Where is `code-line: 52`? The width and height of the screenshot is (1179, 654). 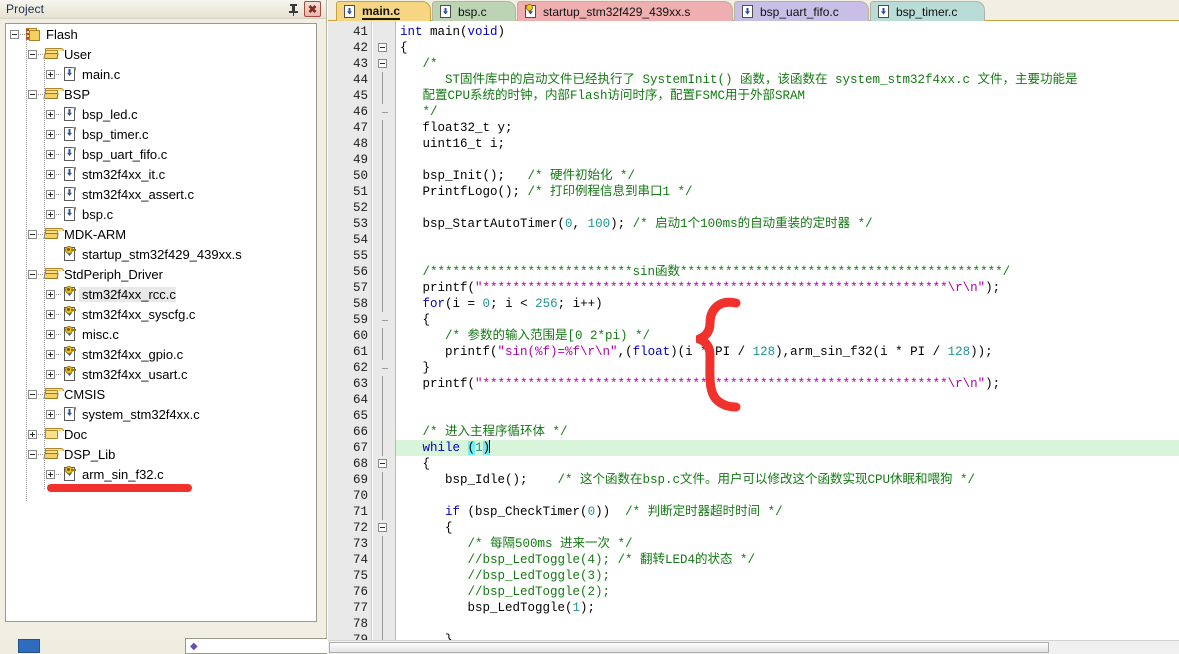 code-line: 52 is located at coordinates (753, 208).